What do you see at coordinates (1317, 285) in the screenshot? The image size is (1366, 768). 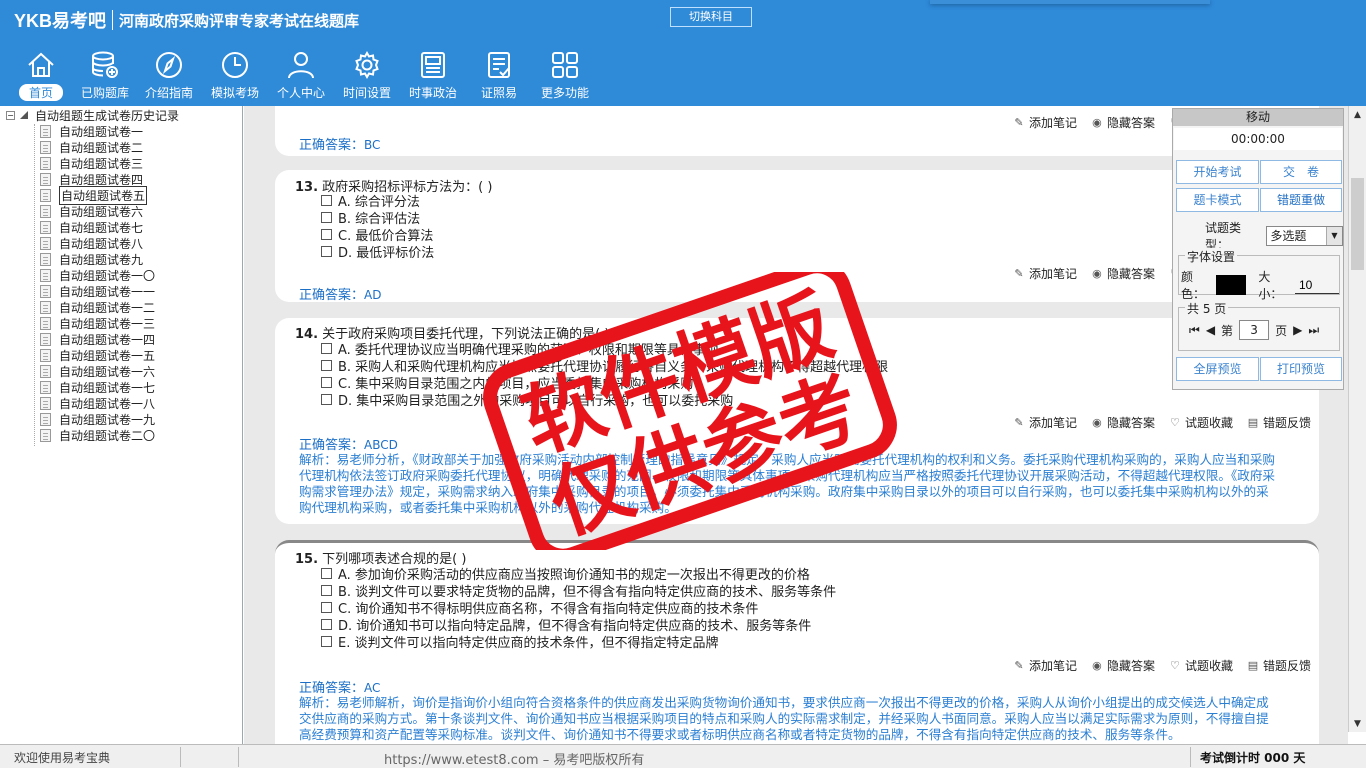 I see `font-size-input` at bounding box center [1317, 285].